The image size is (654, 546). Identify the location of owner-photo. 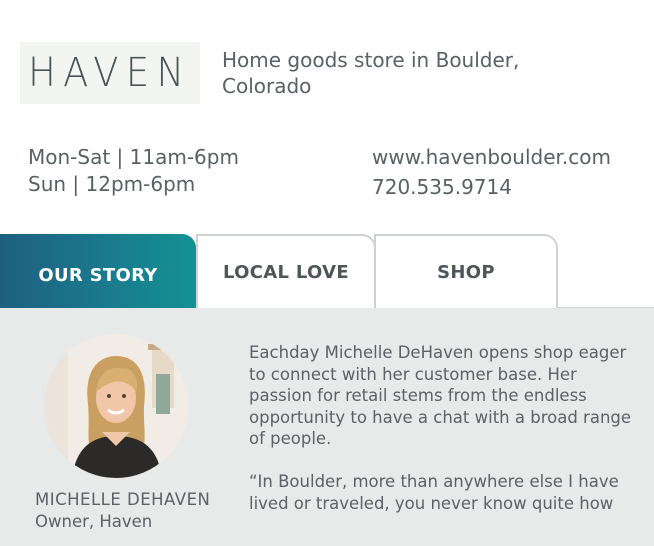
(116, 406).